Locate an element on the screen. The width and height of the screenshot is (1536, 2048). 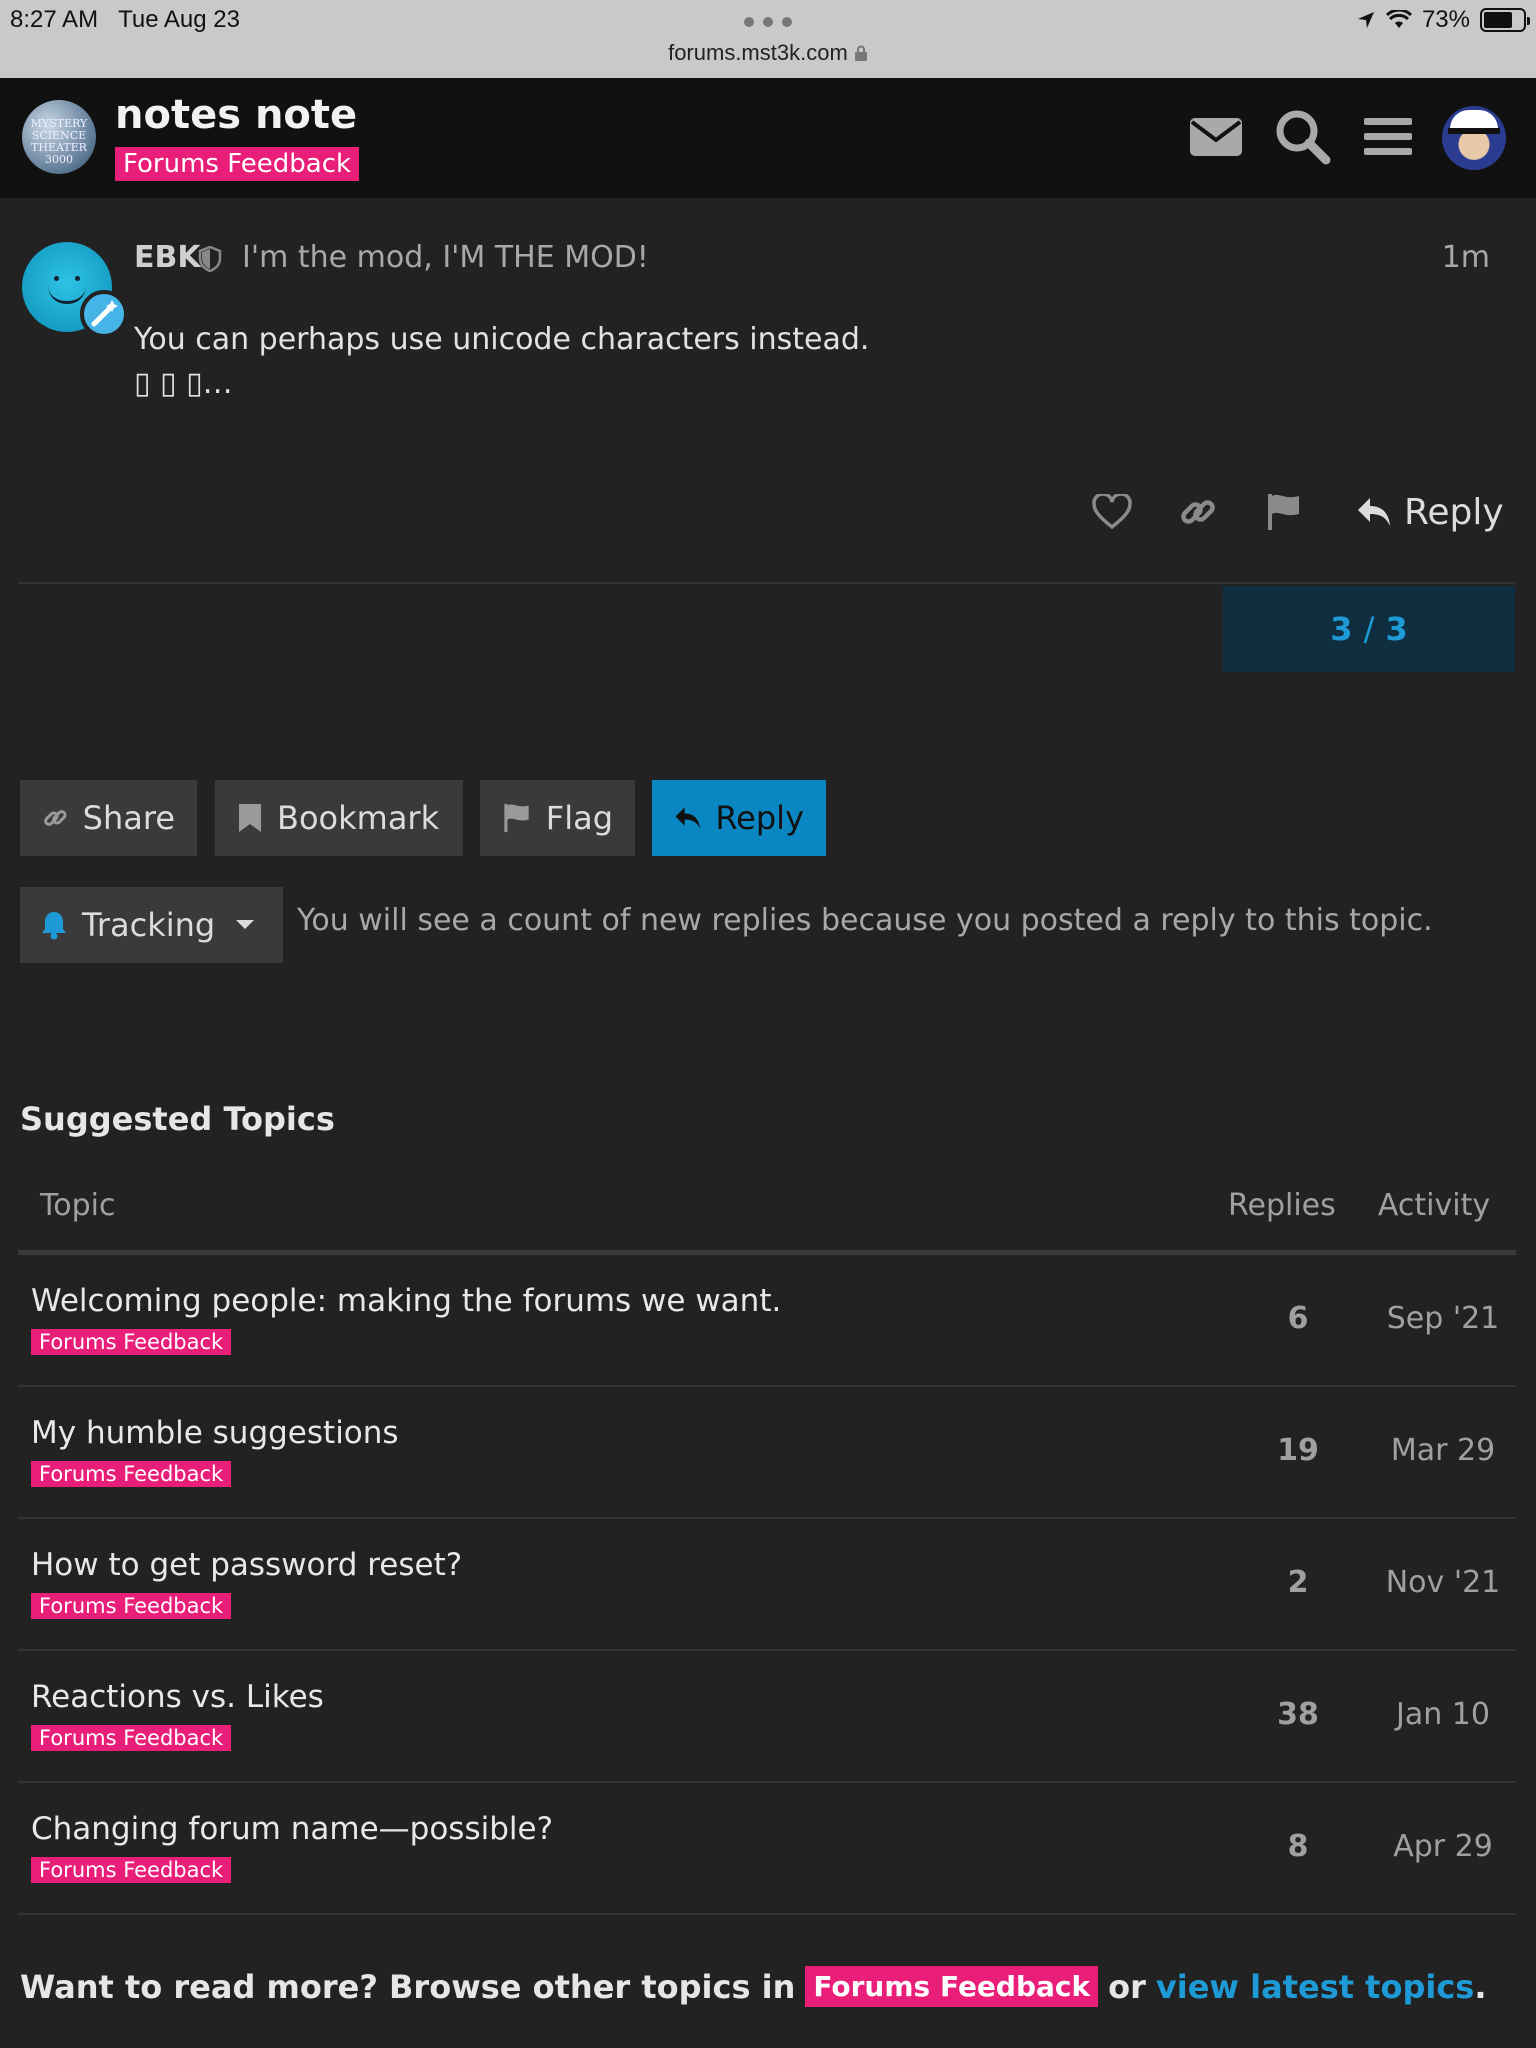
topic-reply-label: Reply is located at coordinates (759, 818).